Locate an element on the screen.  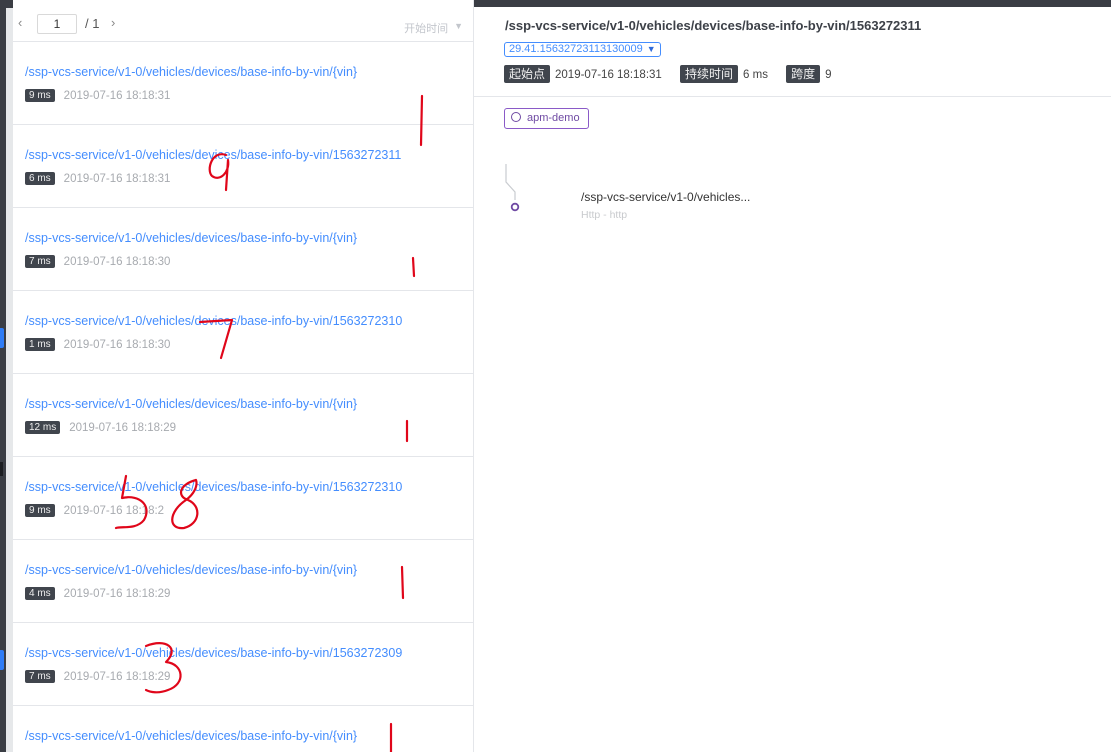
trace-meta: 9 ms 2019-07-16 18:18:2 is located at coordinates (94, 510).